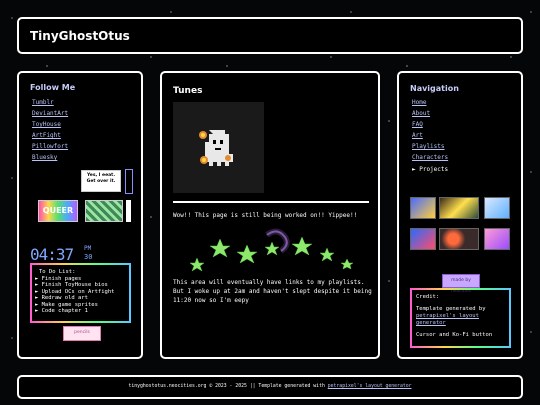  What do you see at coordinates (52, 254) in the screenshot?
I see `clock-time: 04:37` at bounding box center [52, 254].